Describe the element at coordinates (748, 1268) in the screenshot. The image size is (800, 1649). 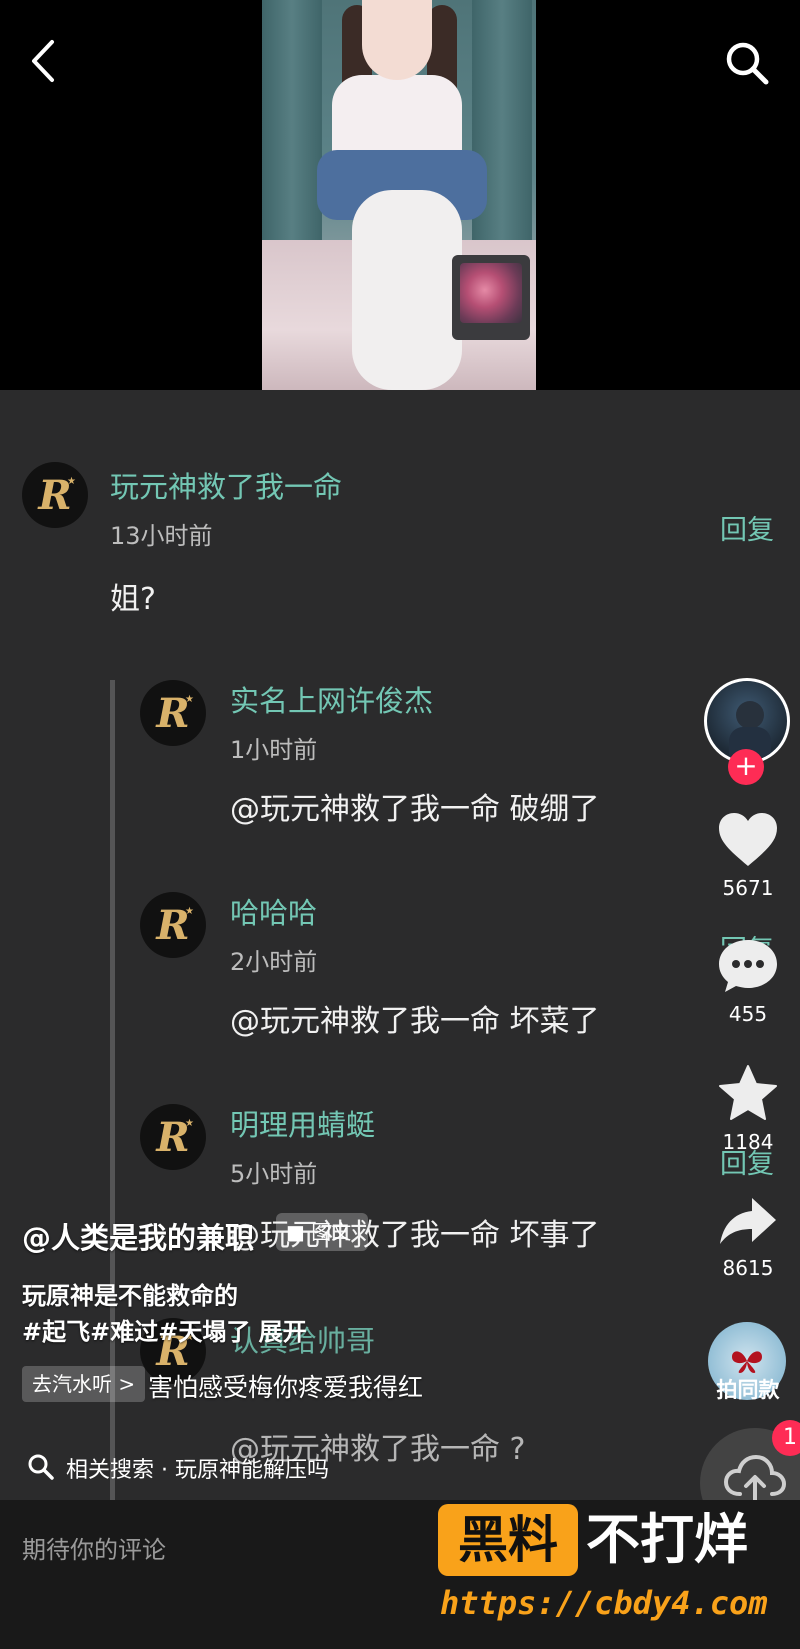
I see `share-count: 8615` at that location.